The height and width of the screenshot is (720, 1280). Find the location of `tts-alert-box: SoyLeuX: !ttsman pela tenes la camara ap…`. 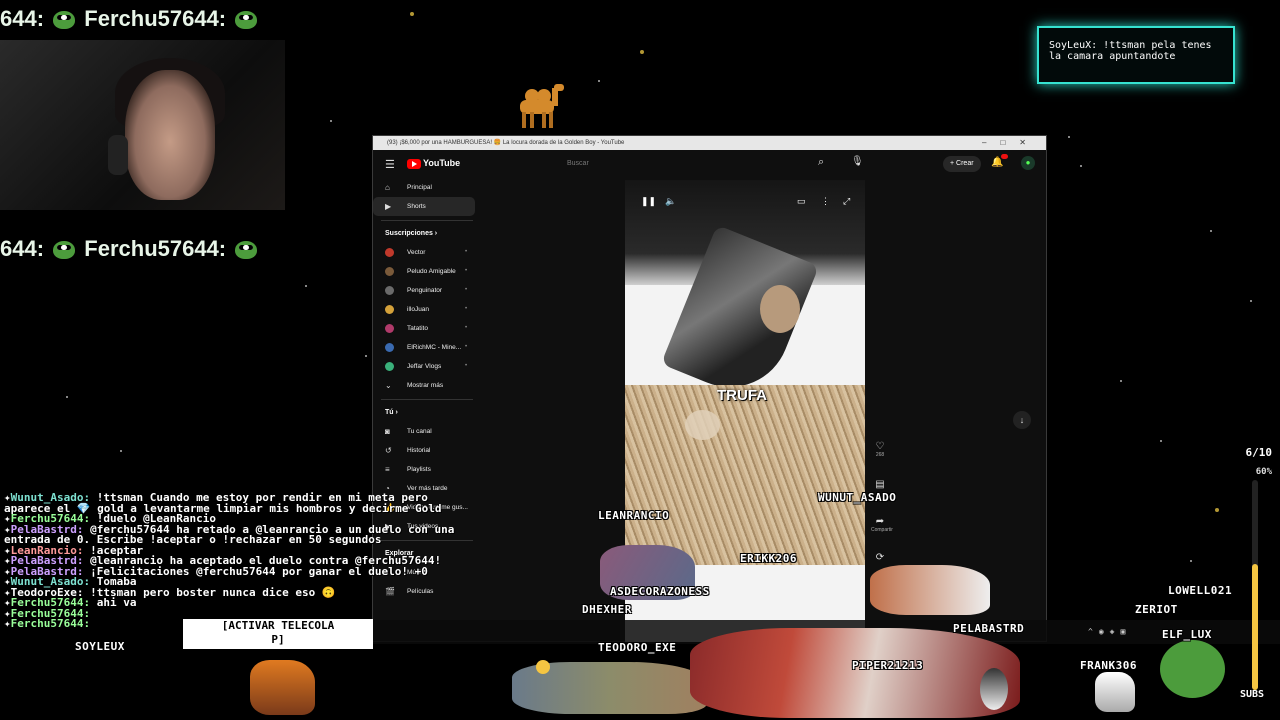

tts-alert-box: SoyLeuX: !ttsman pela tenes la camara ap… is located at coordinates (1136, 55).